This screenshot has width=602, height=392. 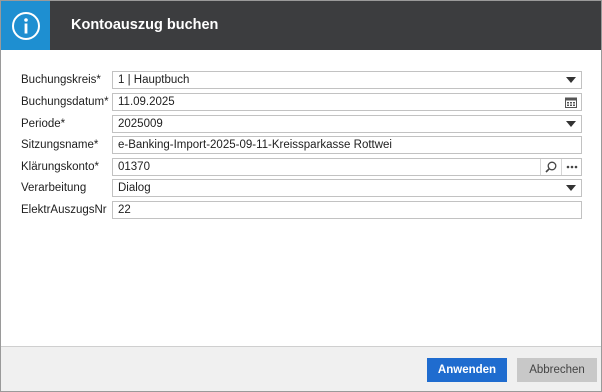 What do you see at coordinates (347, 210) in the screenshot?
I see `elektrauszugsnr-input: 22` at bounding box center [347, 210].